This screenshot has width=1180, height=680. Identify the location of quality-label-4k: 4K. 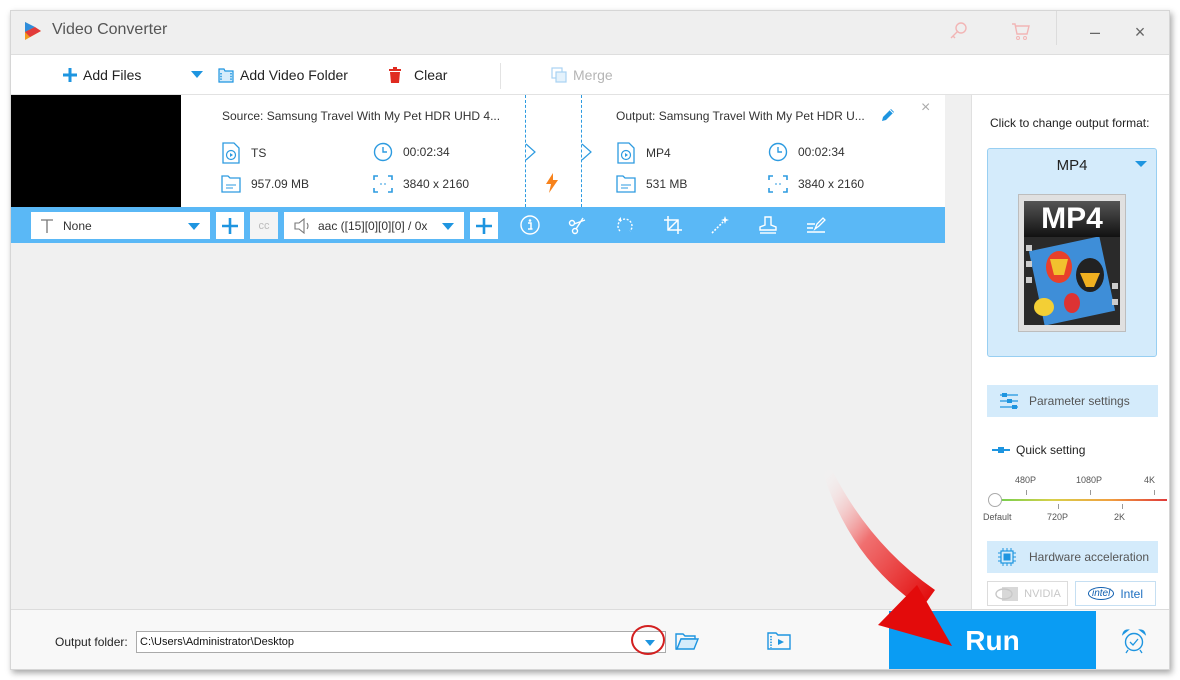
(1150, 480).